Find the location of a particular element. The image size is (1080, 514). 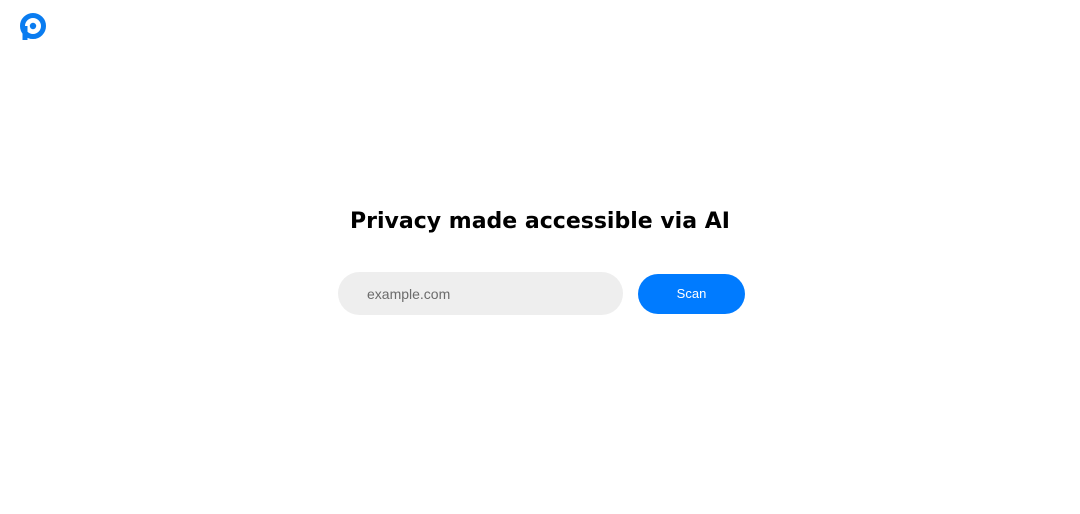

page-title: Privacy made accessible via AI is located at coordinates (540, 221).